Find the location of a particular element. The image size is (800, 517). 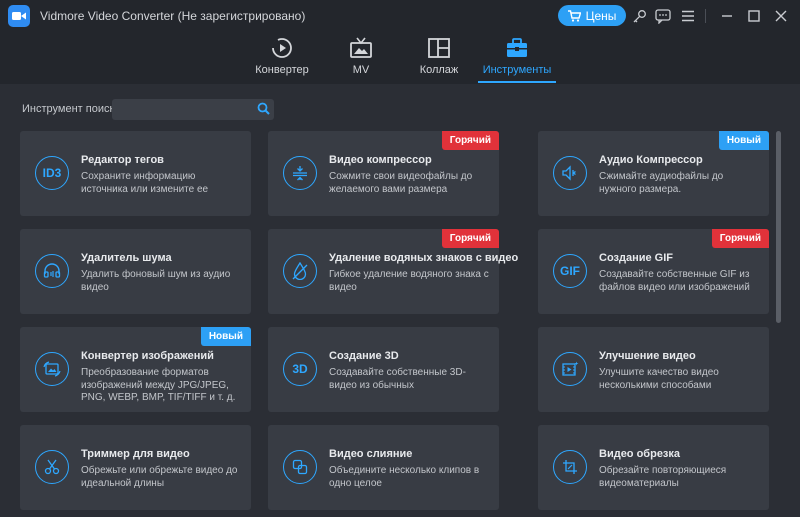

search-box is located at coordinates (193, 109).